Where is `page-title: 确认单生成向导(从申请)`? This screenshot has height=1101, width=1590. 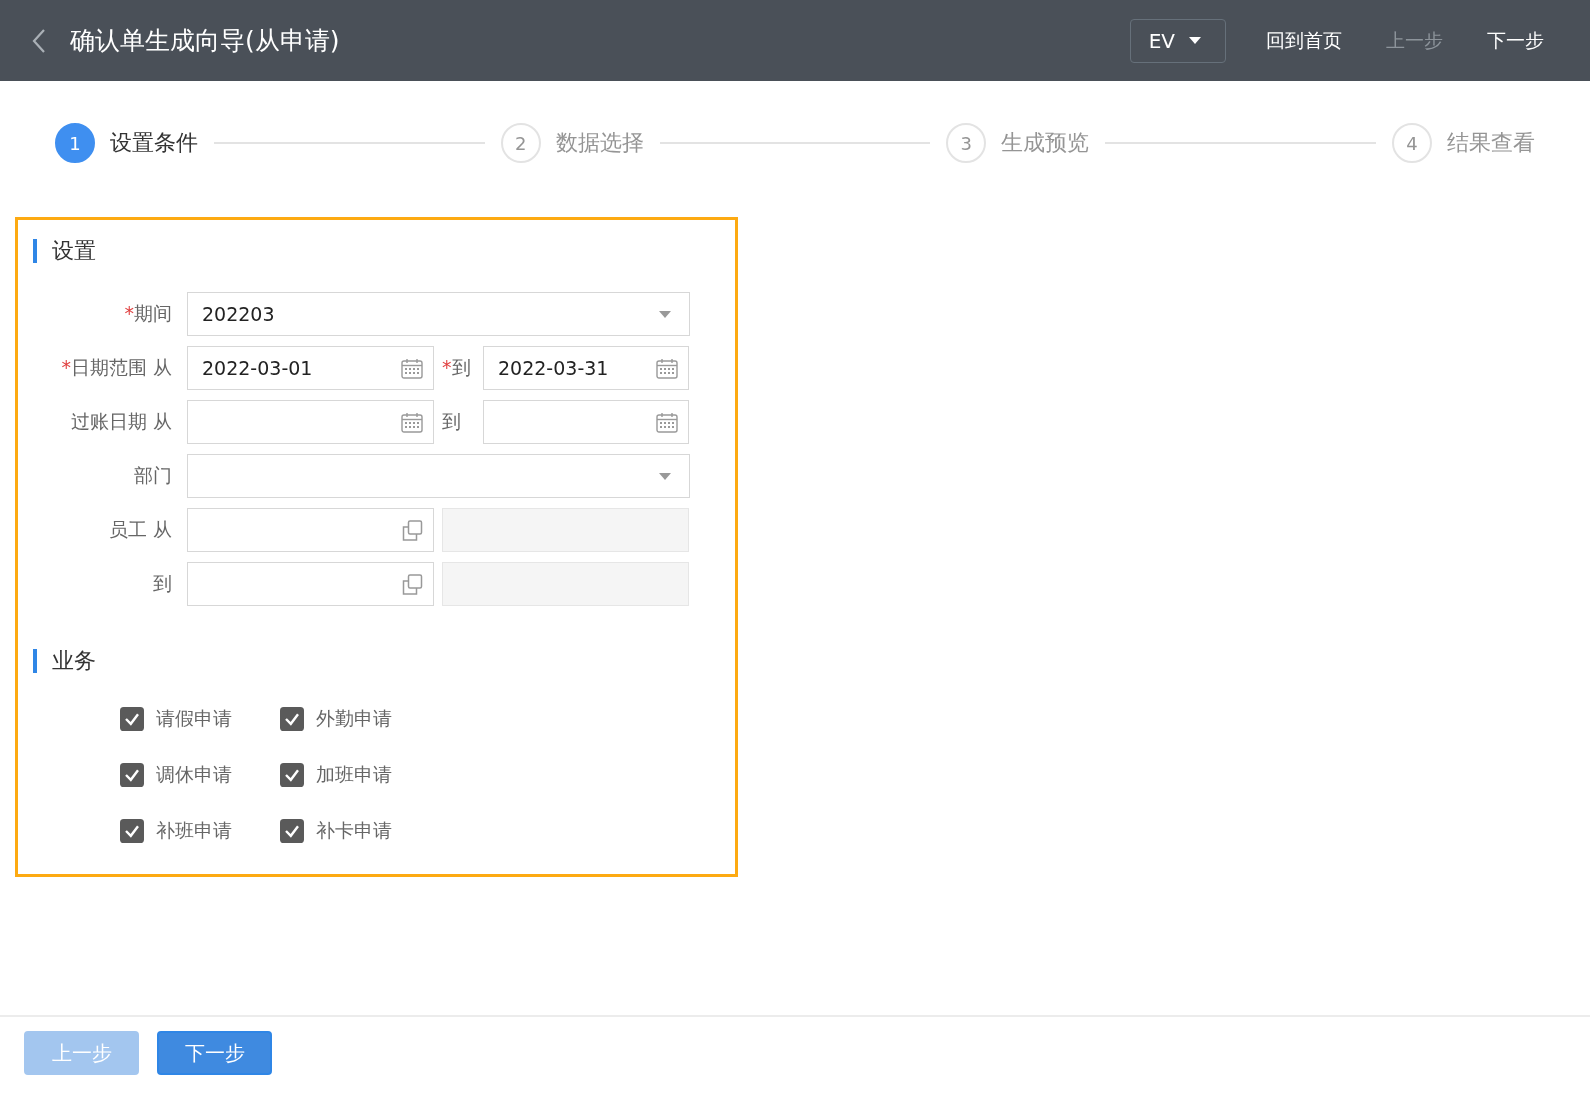 page-title: 确认单生成向导(从申请) is located at coordinates (205, 41).